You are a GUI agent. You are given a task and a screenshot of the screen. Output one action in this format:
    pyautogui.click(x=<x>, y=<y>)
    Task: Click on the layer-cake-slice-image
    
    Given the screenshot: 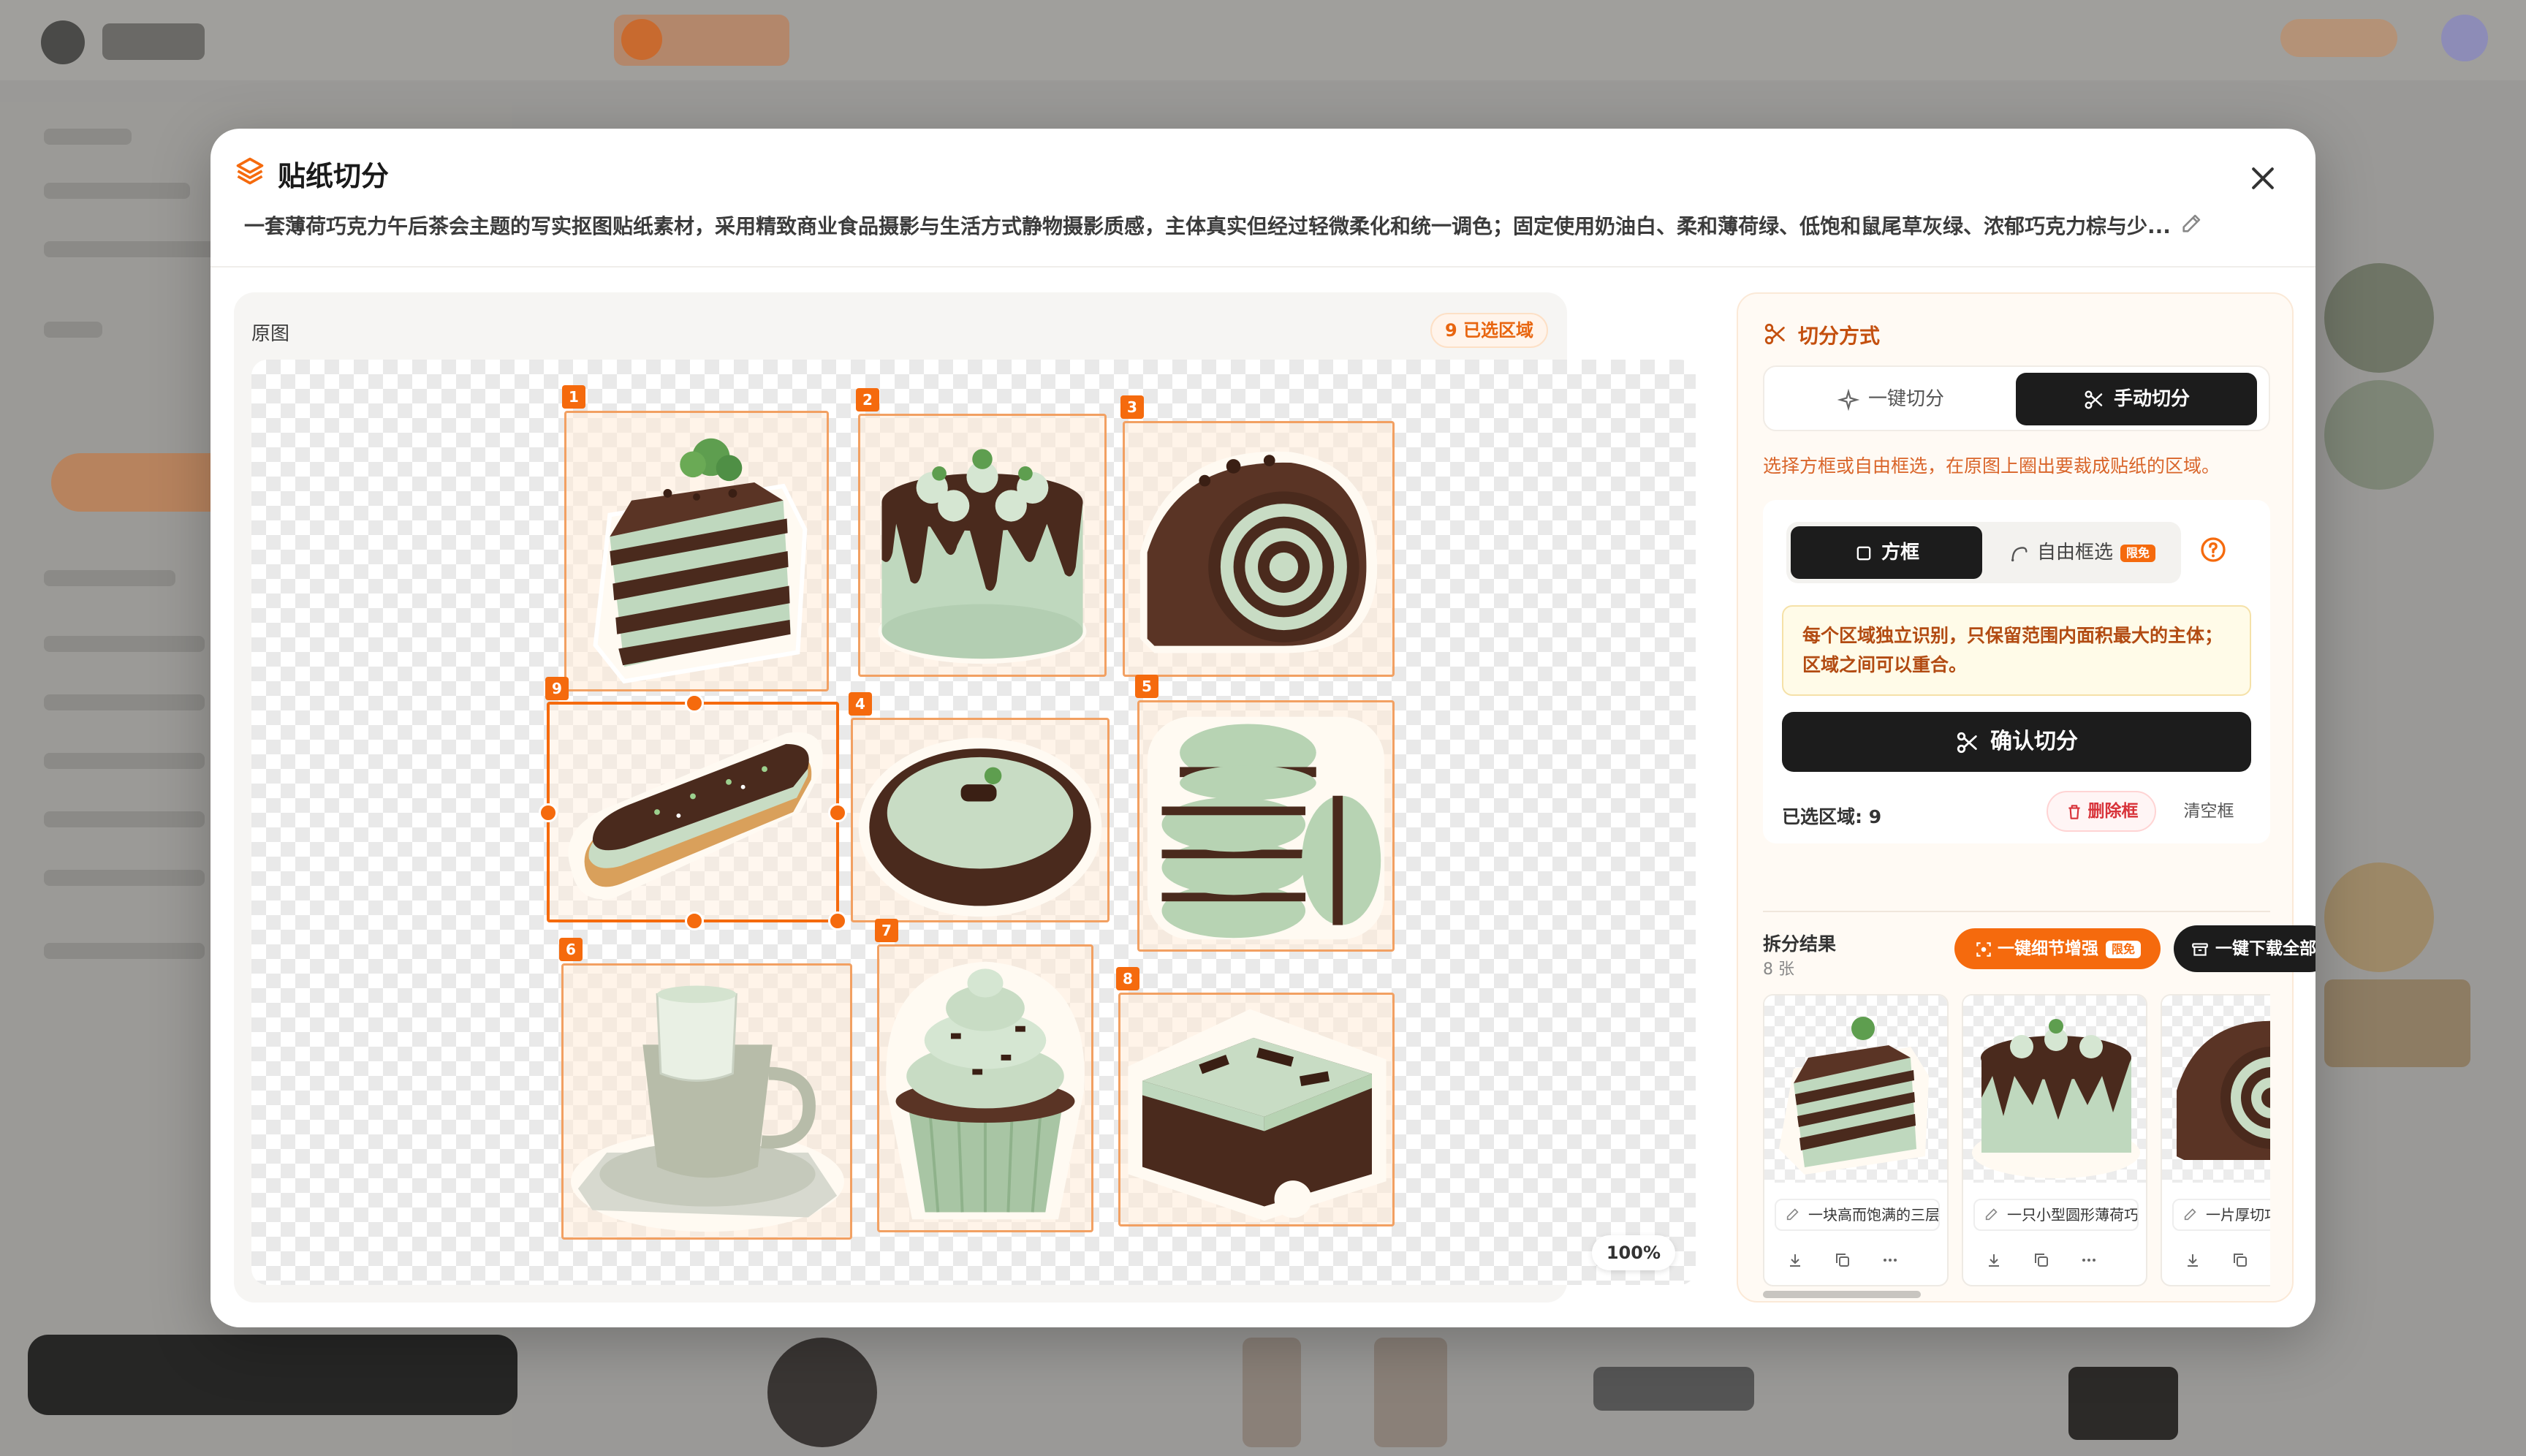 What is the action you would take?
    pyautogui.click(x=700, y=561)
    